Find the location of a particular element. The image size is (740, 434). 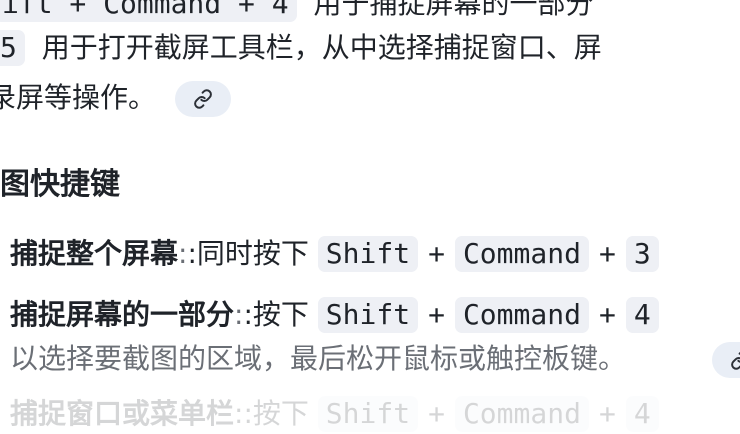

intro-line-1: ift + Command + 4 用于捕捉屏幕的一部分 is located at coordinates (297, 12).